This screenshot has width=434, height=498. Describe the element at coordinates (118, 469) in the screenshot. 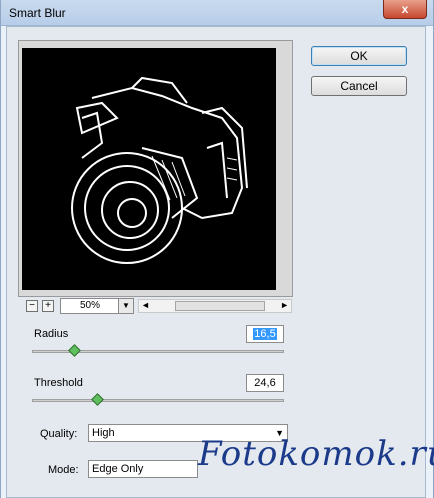

I see `mode-value: Edge Only` at that location.